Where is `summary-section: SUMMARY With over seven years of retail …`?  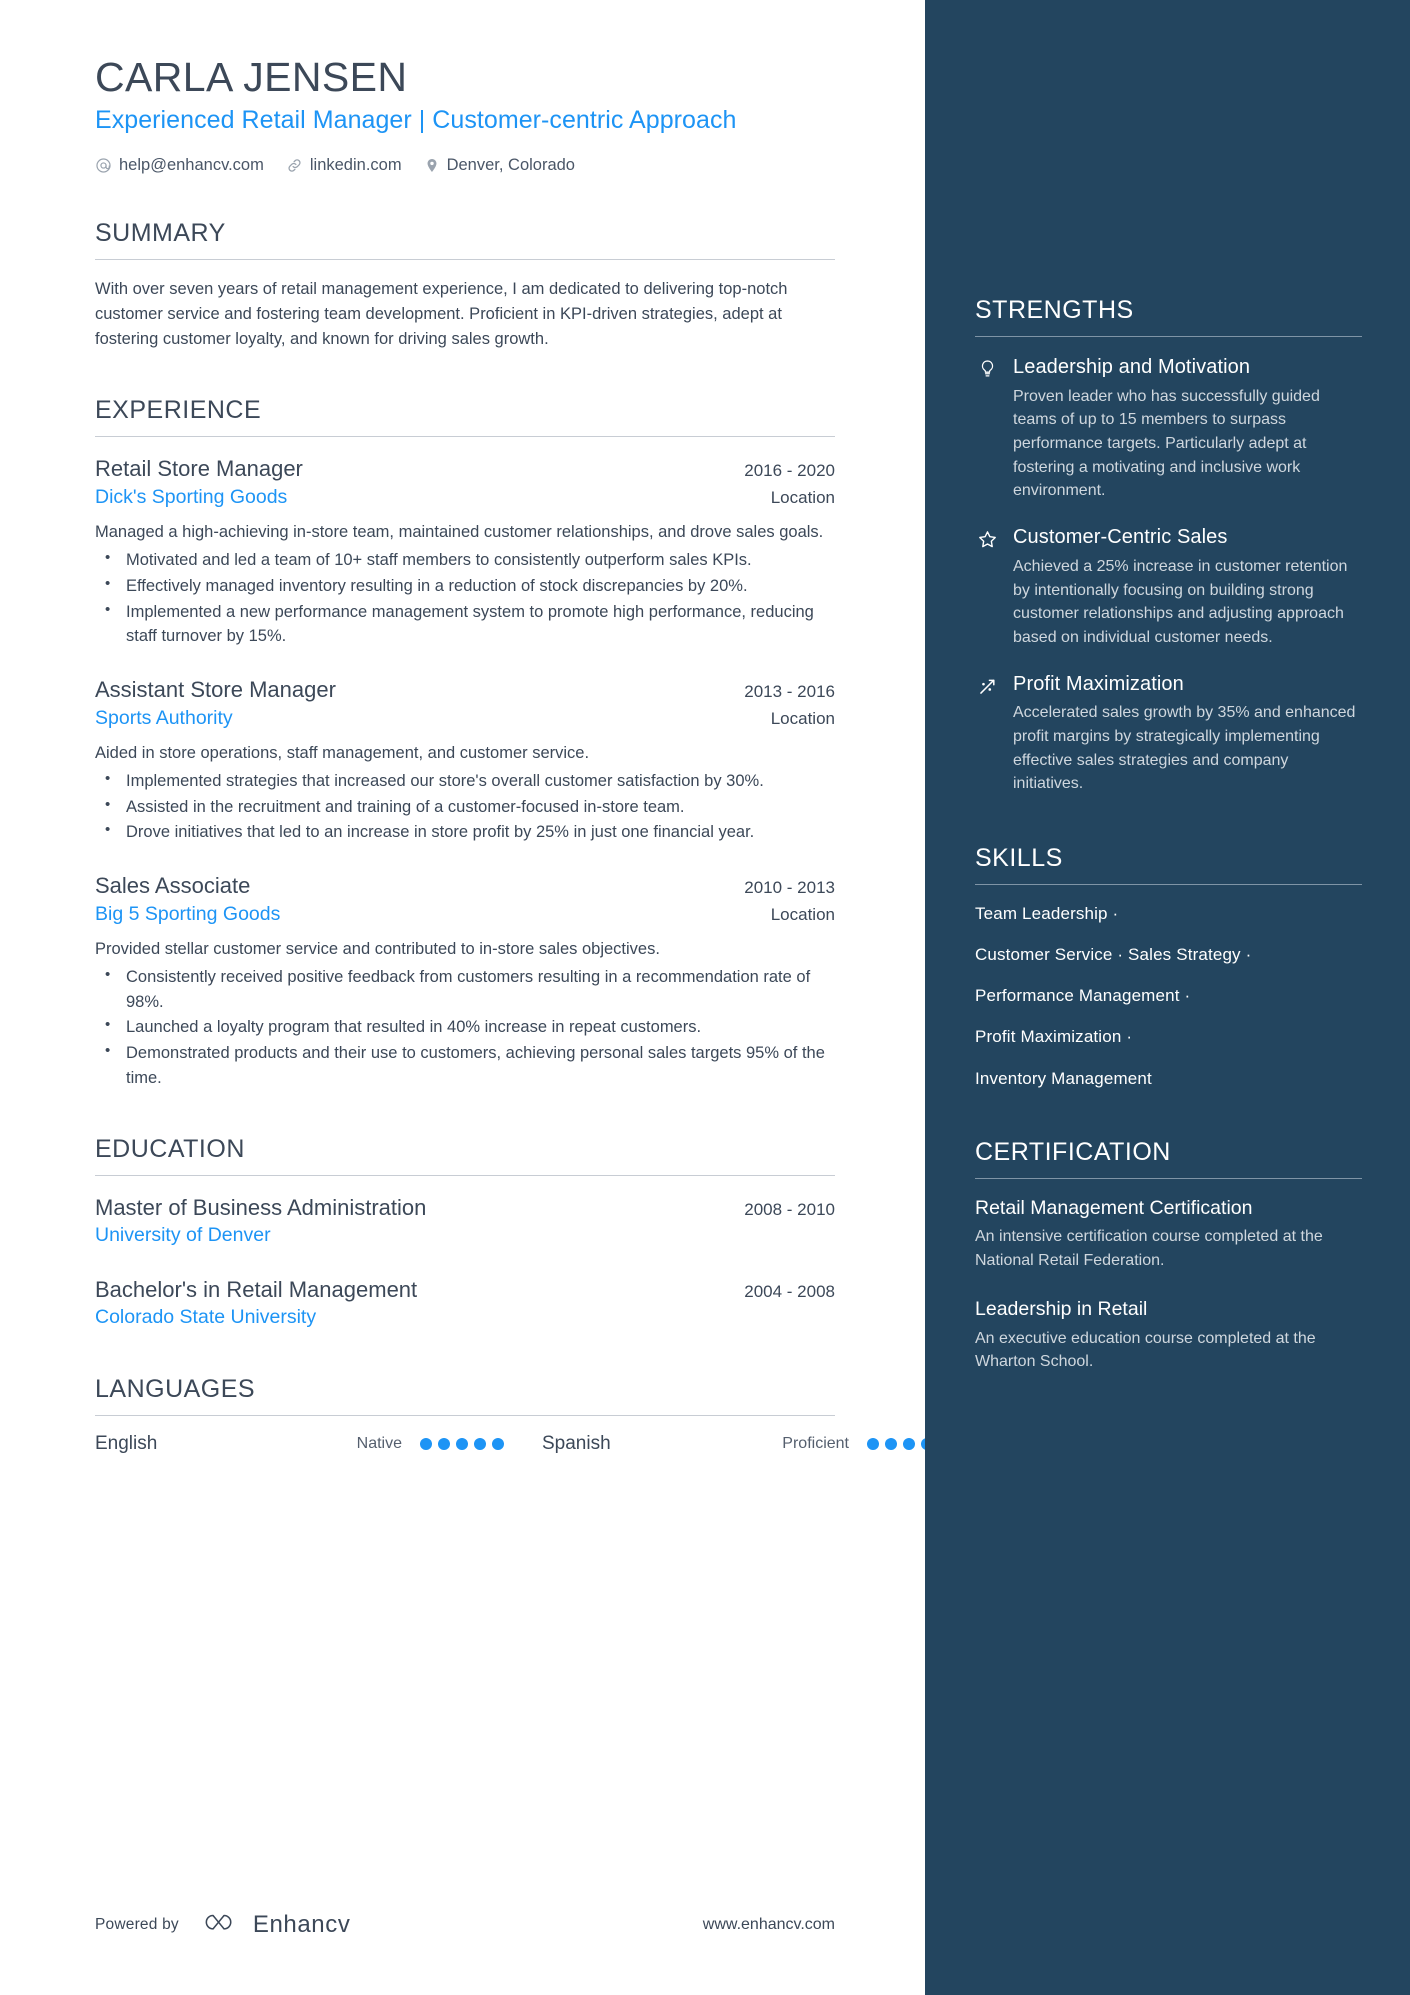
summary-section: SUMMARY With over seven years of retail … is located at coordinates (465, 286).